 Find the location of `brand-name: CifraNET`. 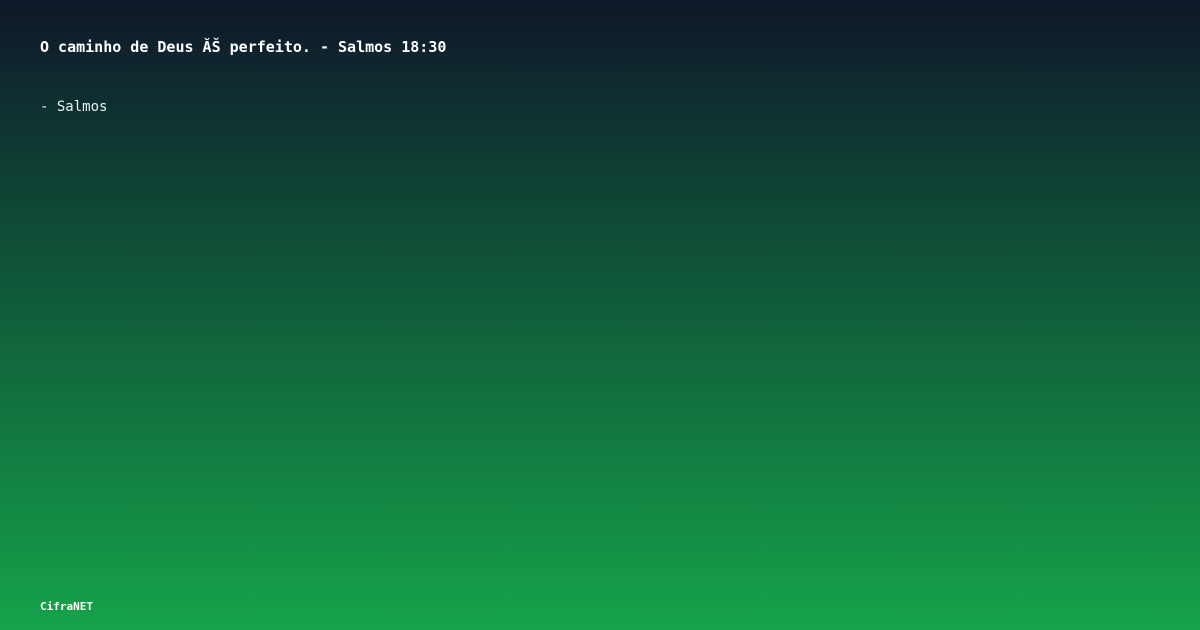

brand-name: CifraNET is located at coordinates (66, 606).